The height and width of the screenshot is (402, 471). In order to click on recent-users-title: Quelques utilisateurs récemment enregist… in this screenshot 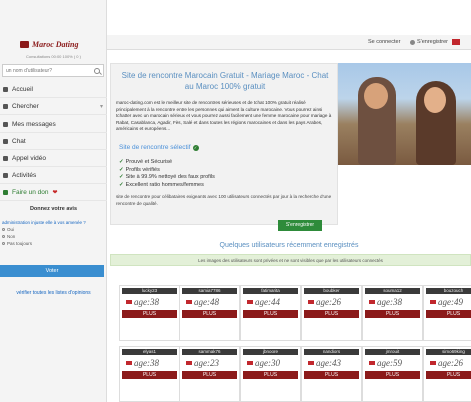, I will do `click(289, 245)`.